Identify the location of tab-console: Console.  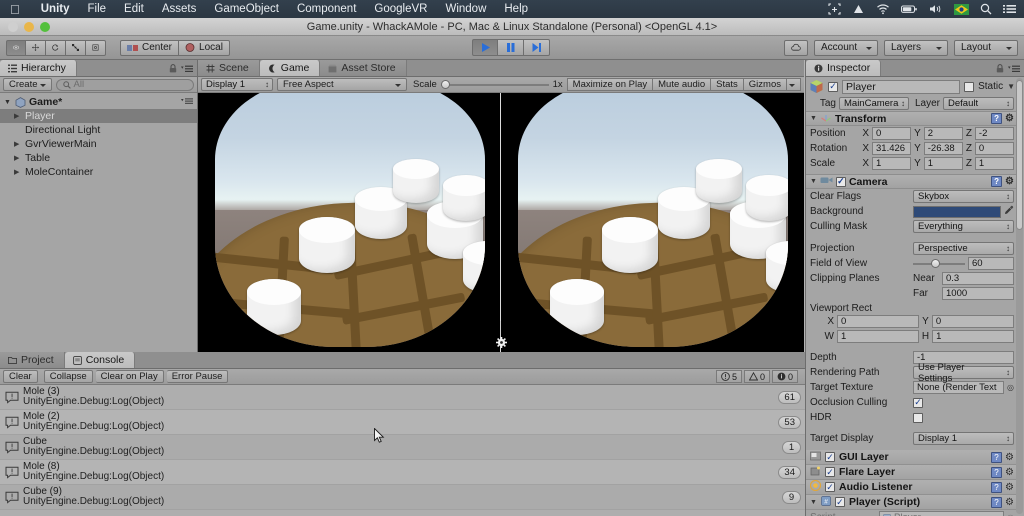
(100, 360).